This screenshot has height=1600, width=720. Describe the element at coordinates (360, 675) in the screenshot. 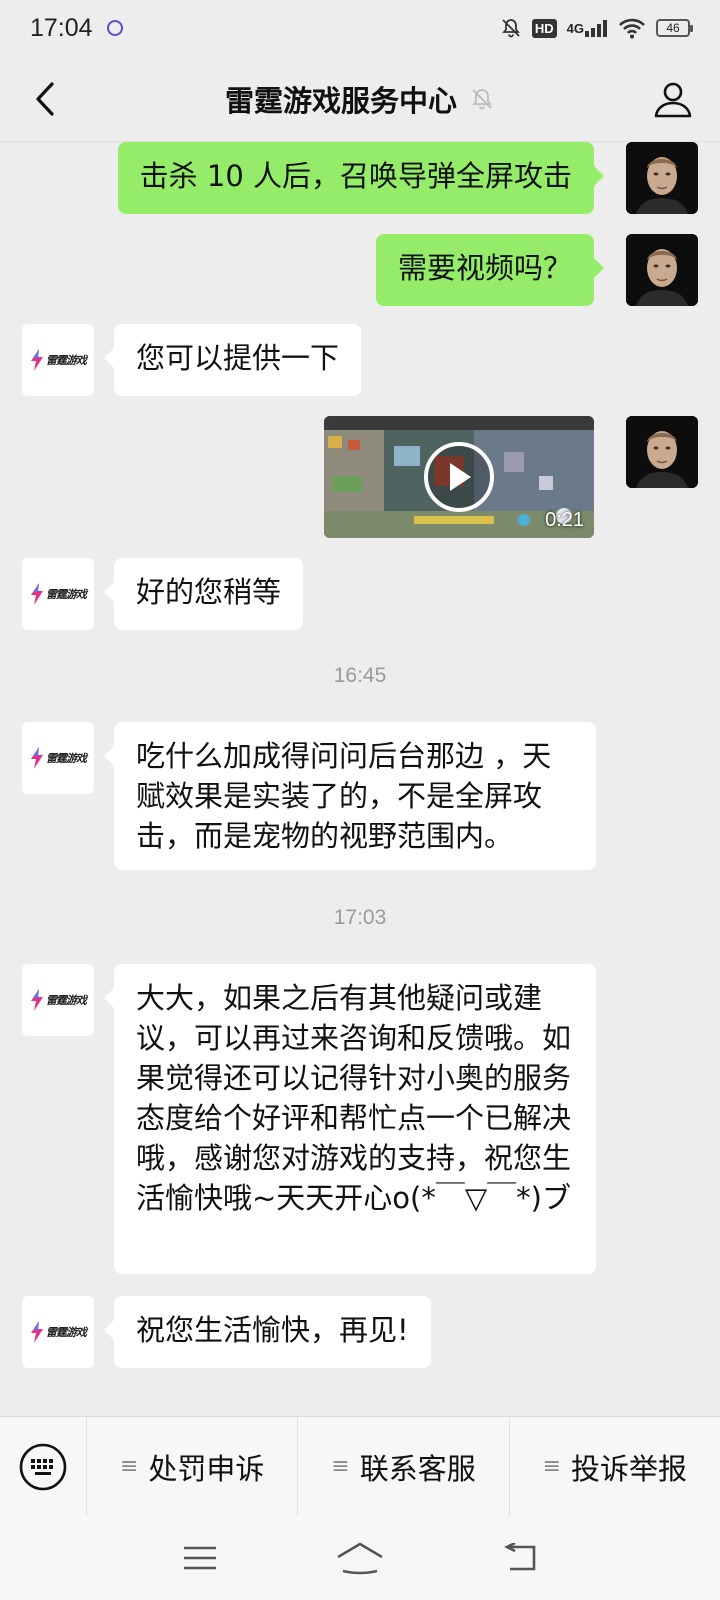

I see `message-timestamp: 16:45` at that location.